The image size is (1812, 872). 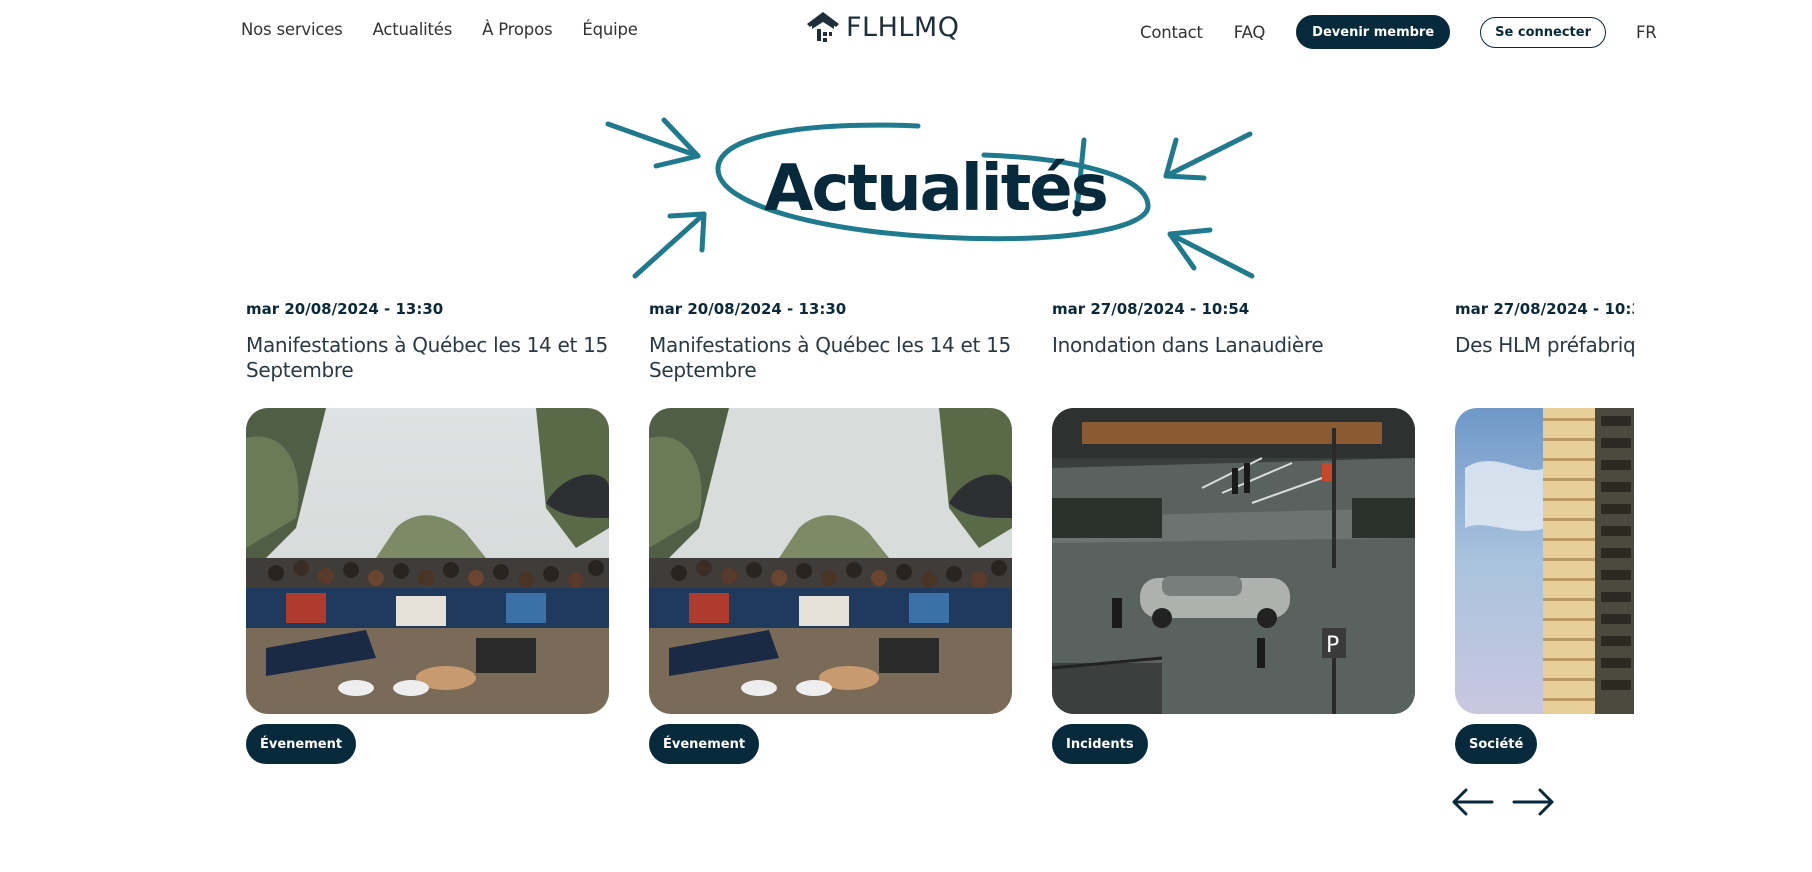 I want to click on nav-link-services: Nos services, so click(x=292, y=29).